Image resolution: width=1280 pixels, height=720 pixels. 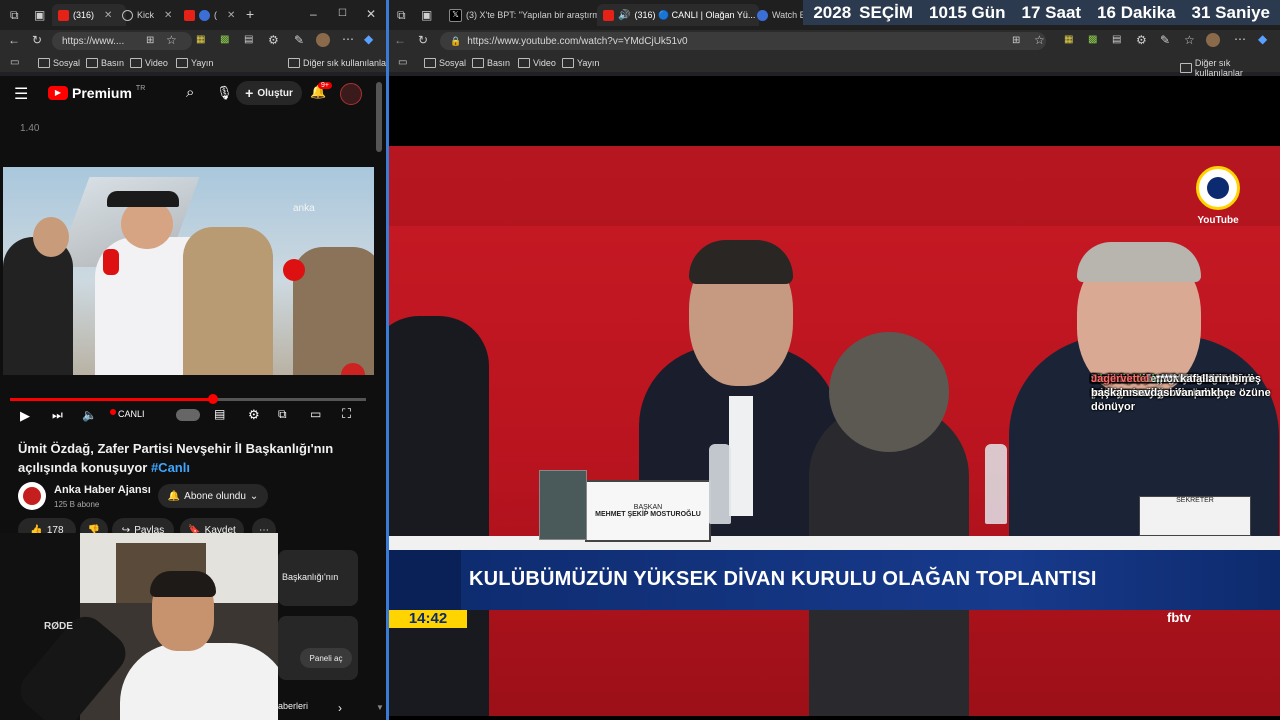 I want to click on audio-icon, so click(x=204, y=15).